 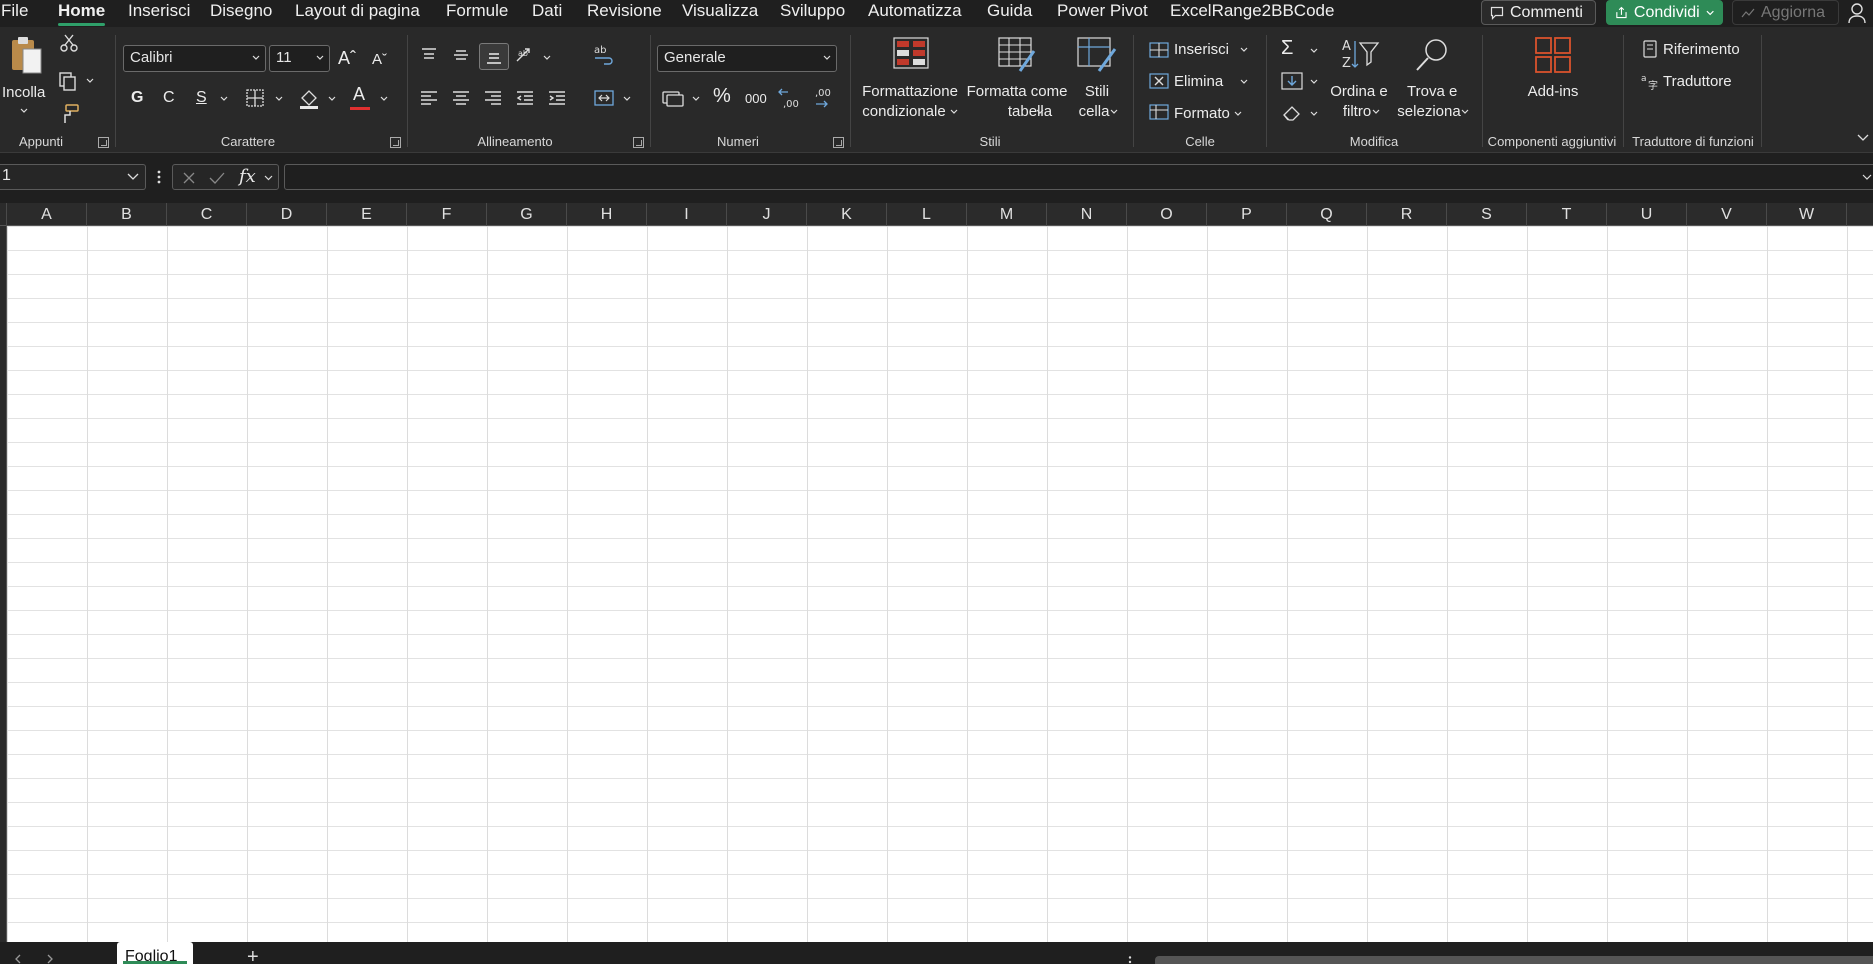 I want to click on accounting-chevron-icon, so click(x=696, y=99).